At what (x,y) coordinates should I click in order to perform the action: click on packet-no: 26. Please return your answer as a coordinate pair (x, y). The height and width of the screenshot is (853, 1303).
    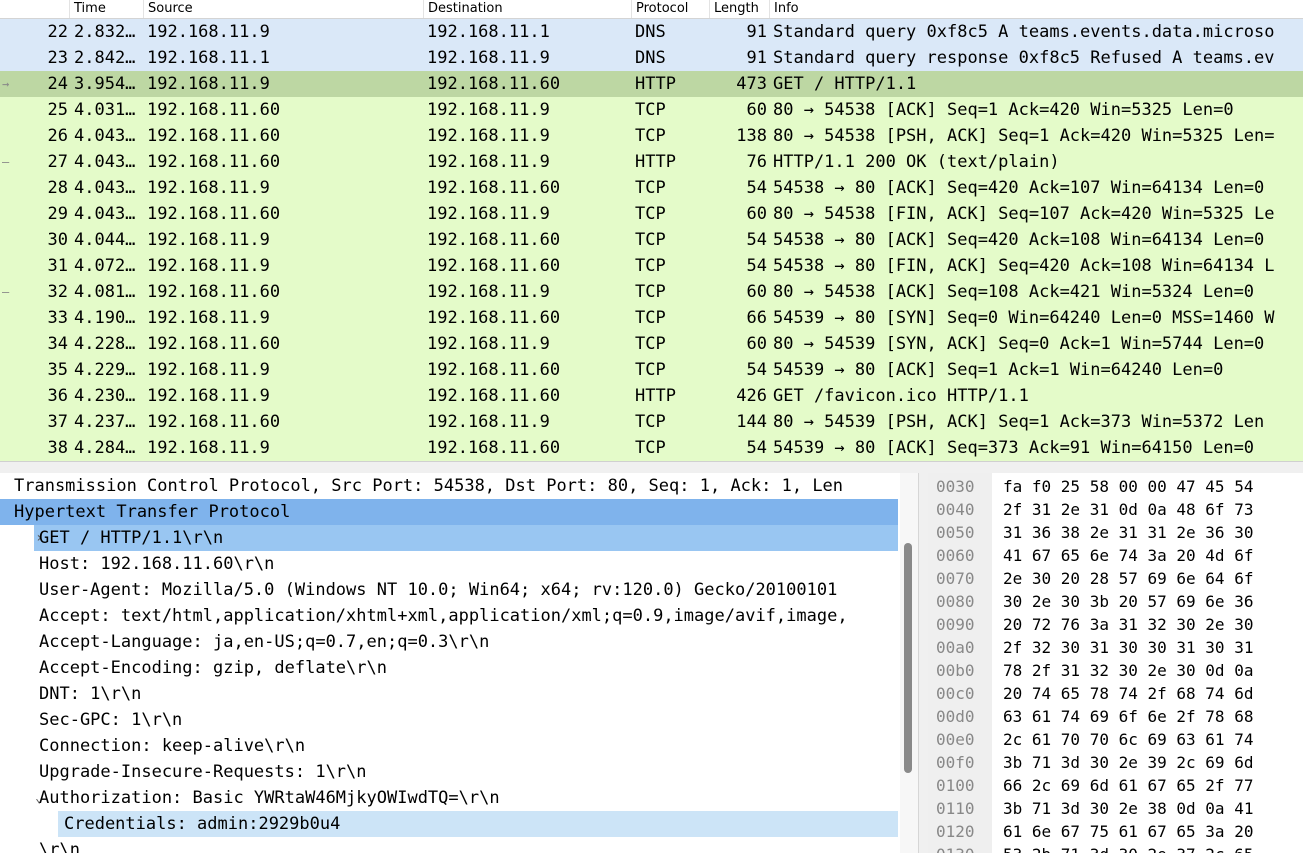
    Looking at the image, I should click on (57, 136).